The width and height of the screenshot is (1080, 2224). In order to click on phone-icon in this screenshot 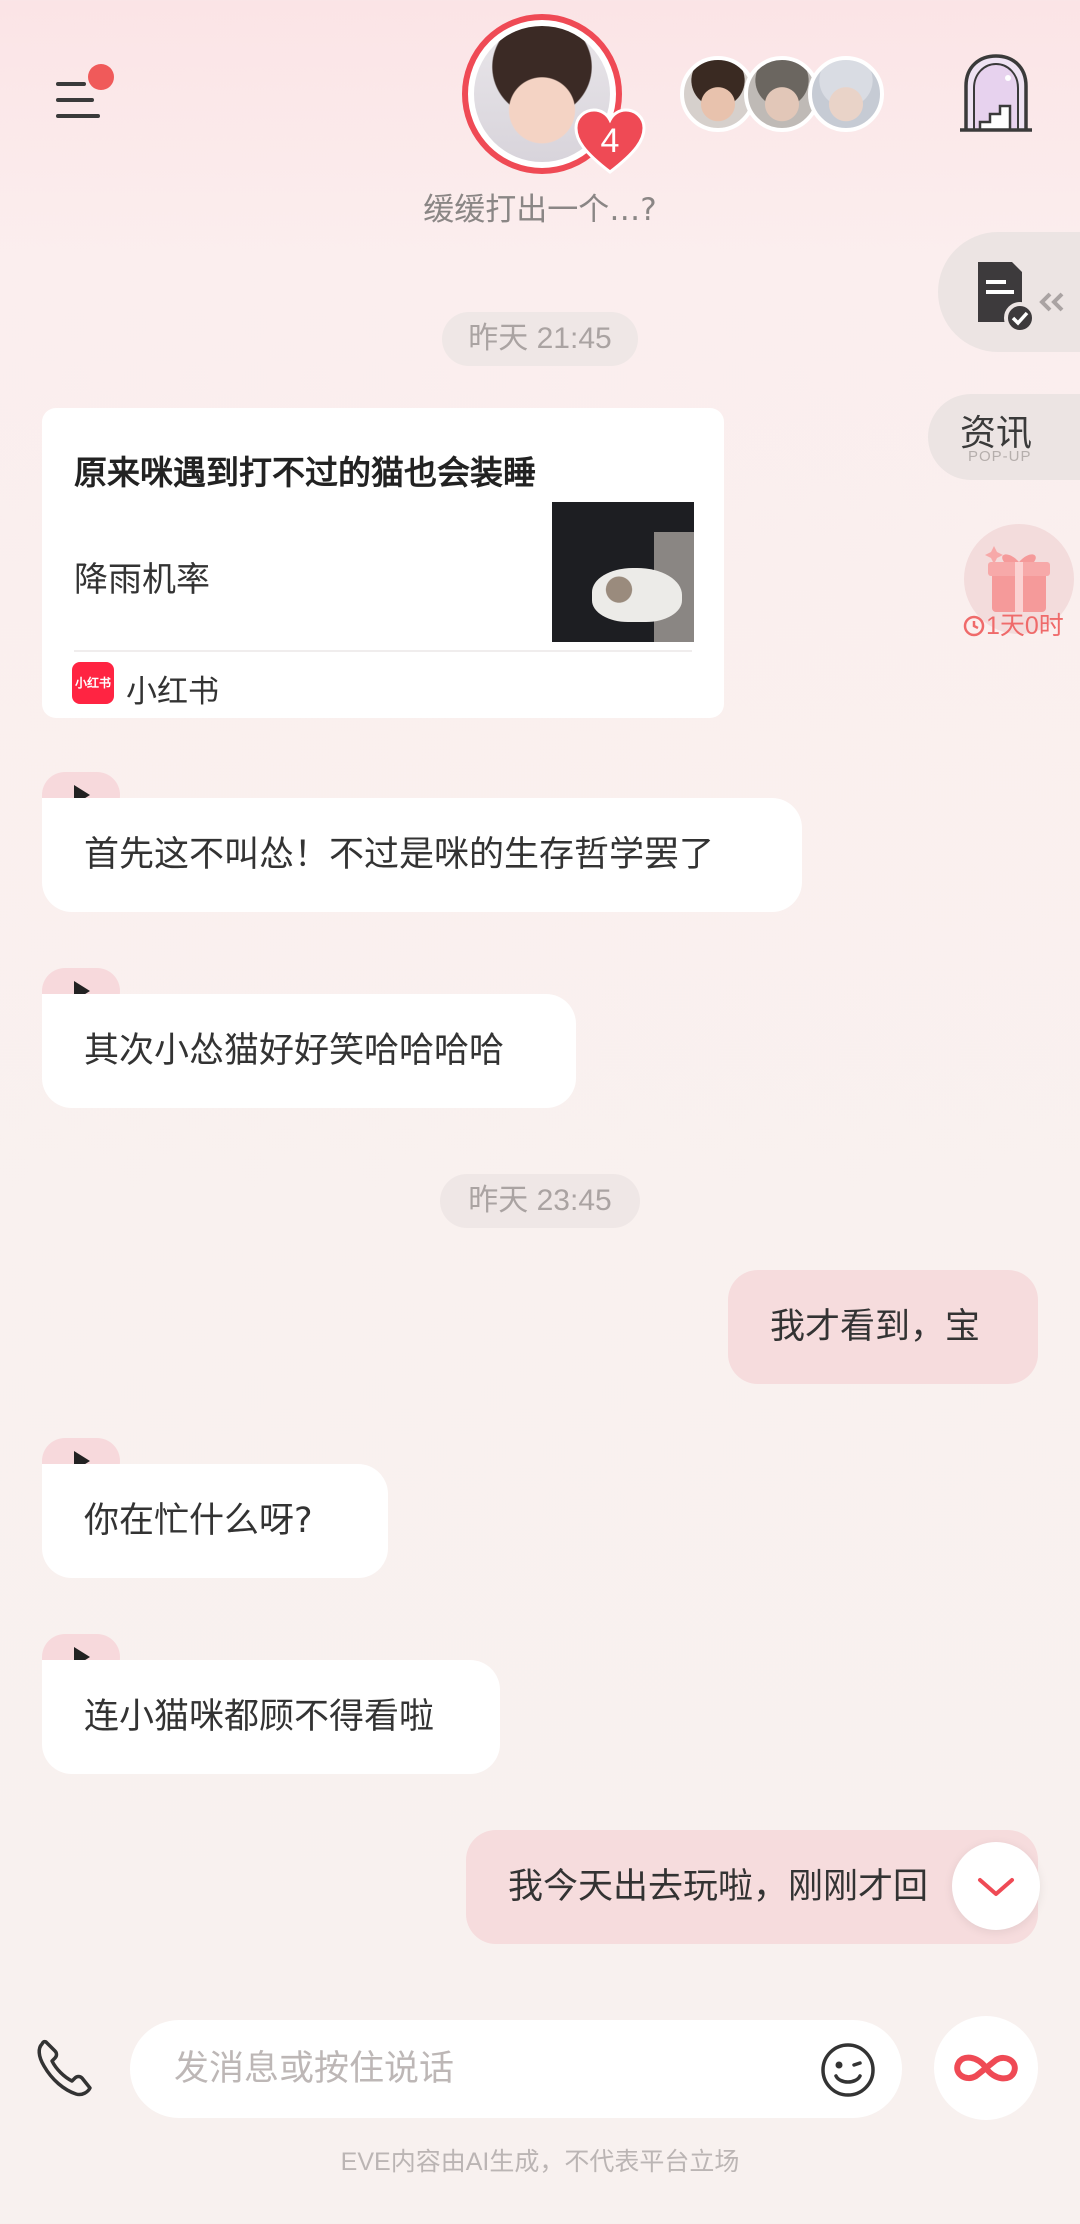, I will do `click(64, 2068)`.